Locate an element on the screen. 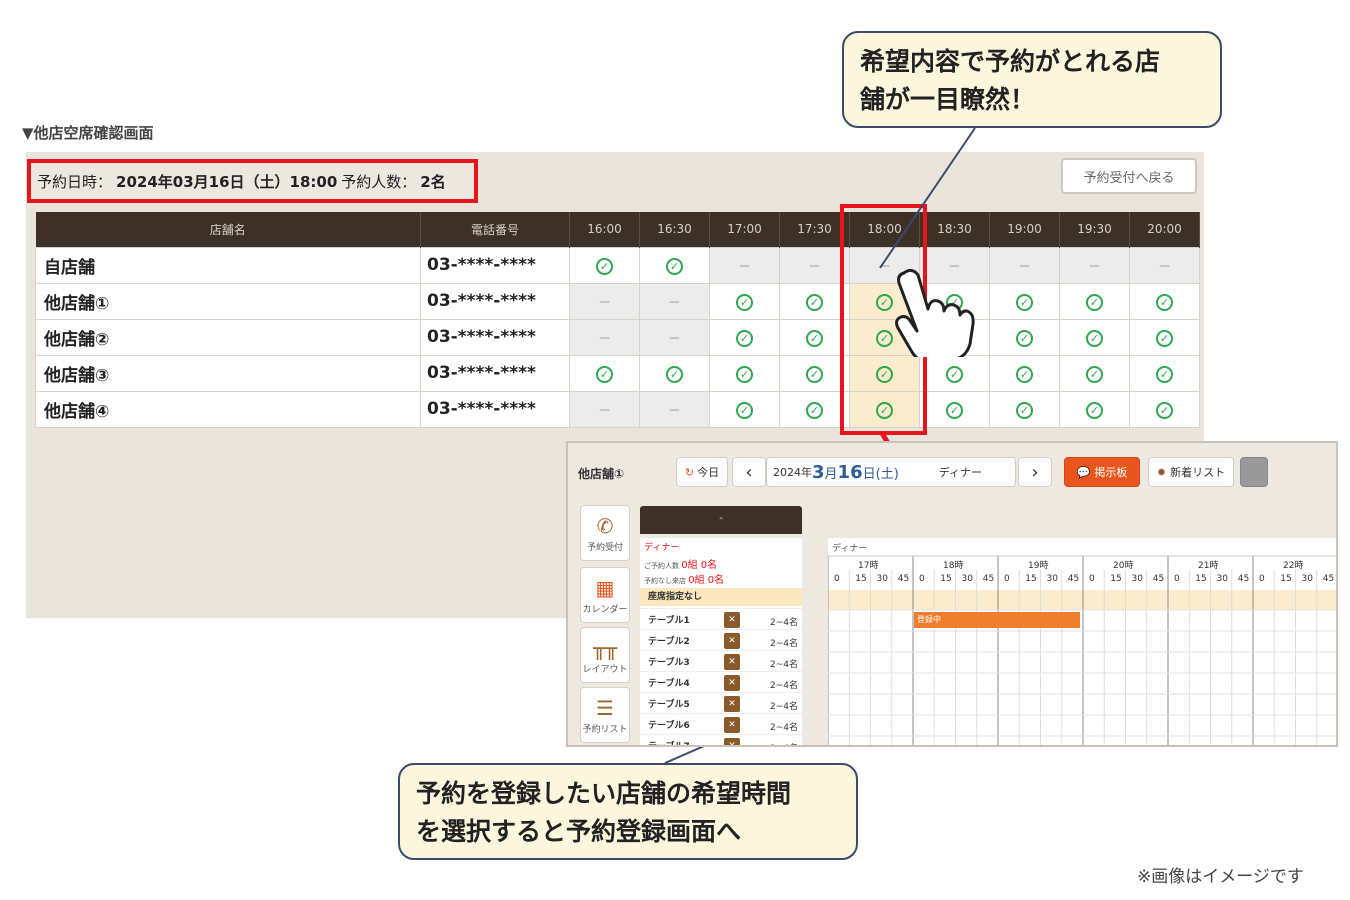  date-weekday: (土) is located at coordinates (887, 474).